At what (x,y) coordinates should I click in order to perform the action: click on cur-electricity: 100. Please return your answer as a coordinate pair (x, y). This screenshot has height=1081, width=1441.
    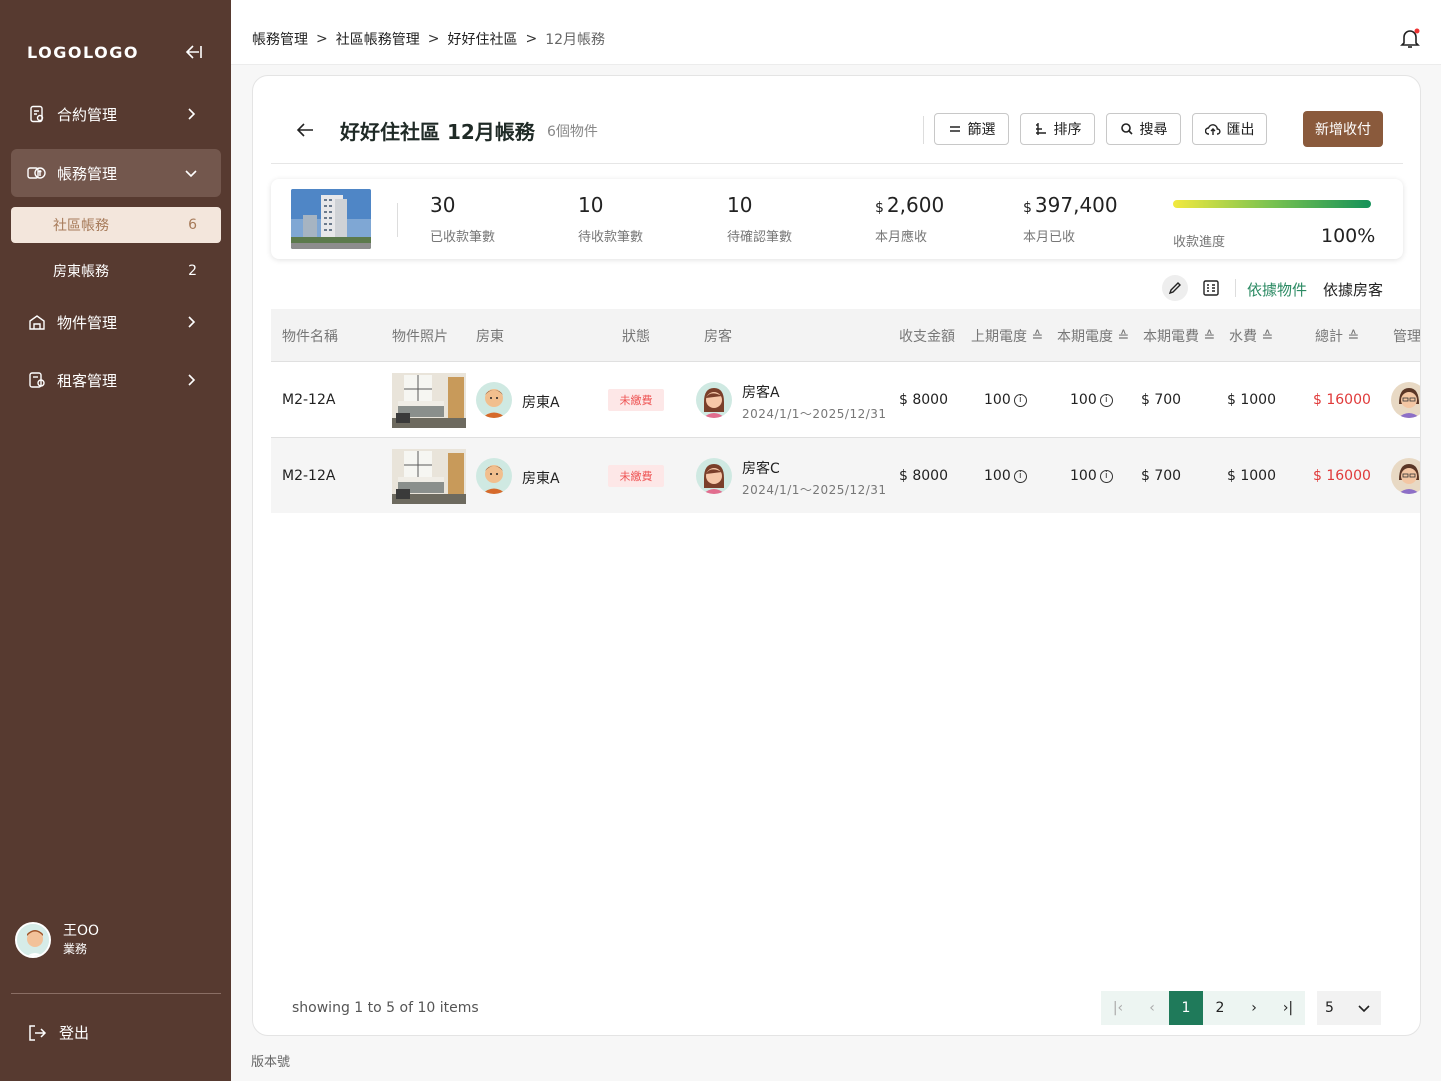
    Looking at the image, I should click on (1083, 400).